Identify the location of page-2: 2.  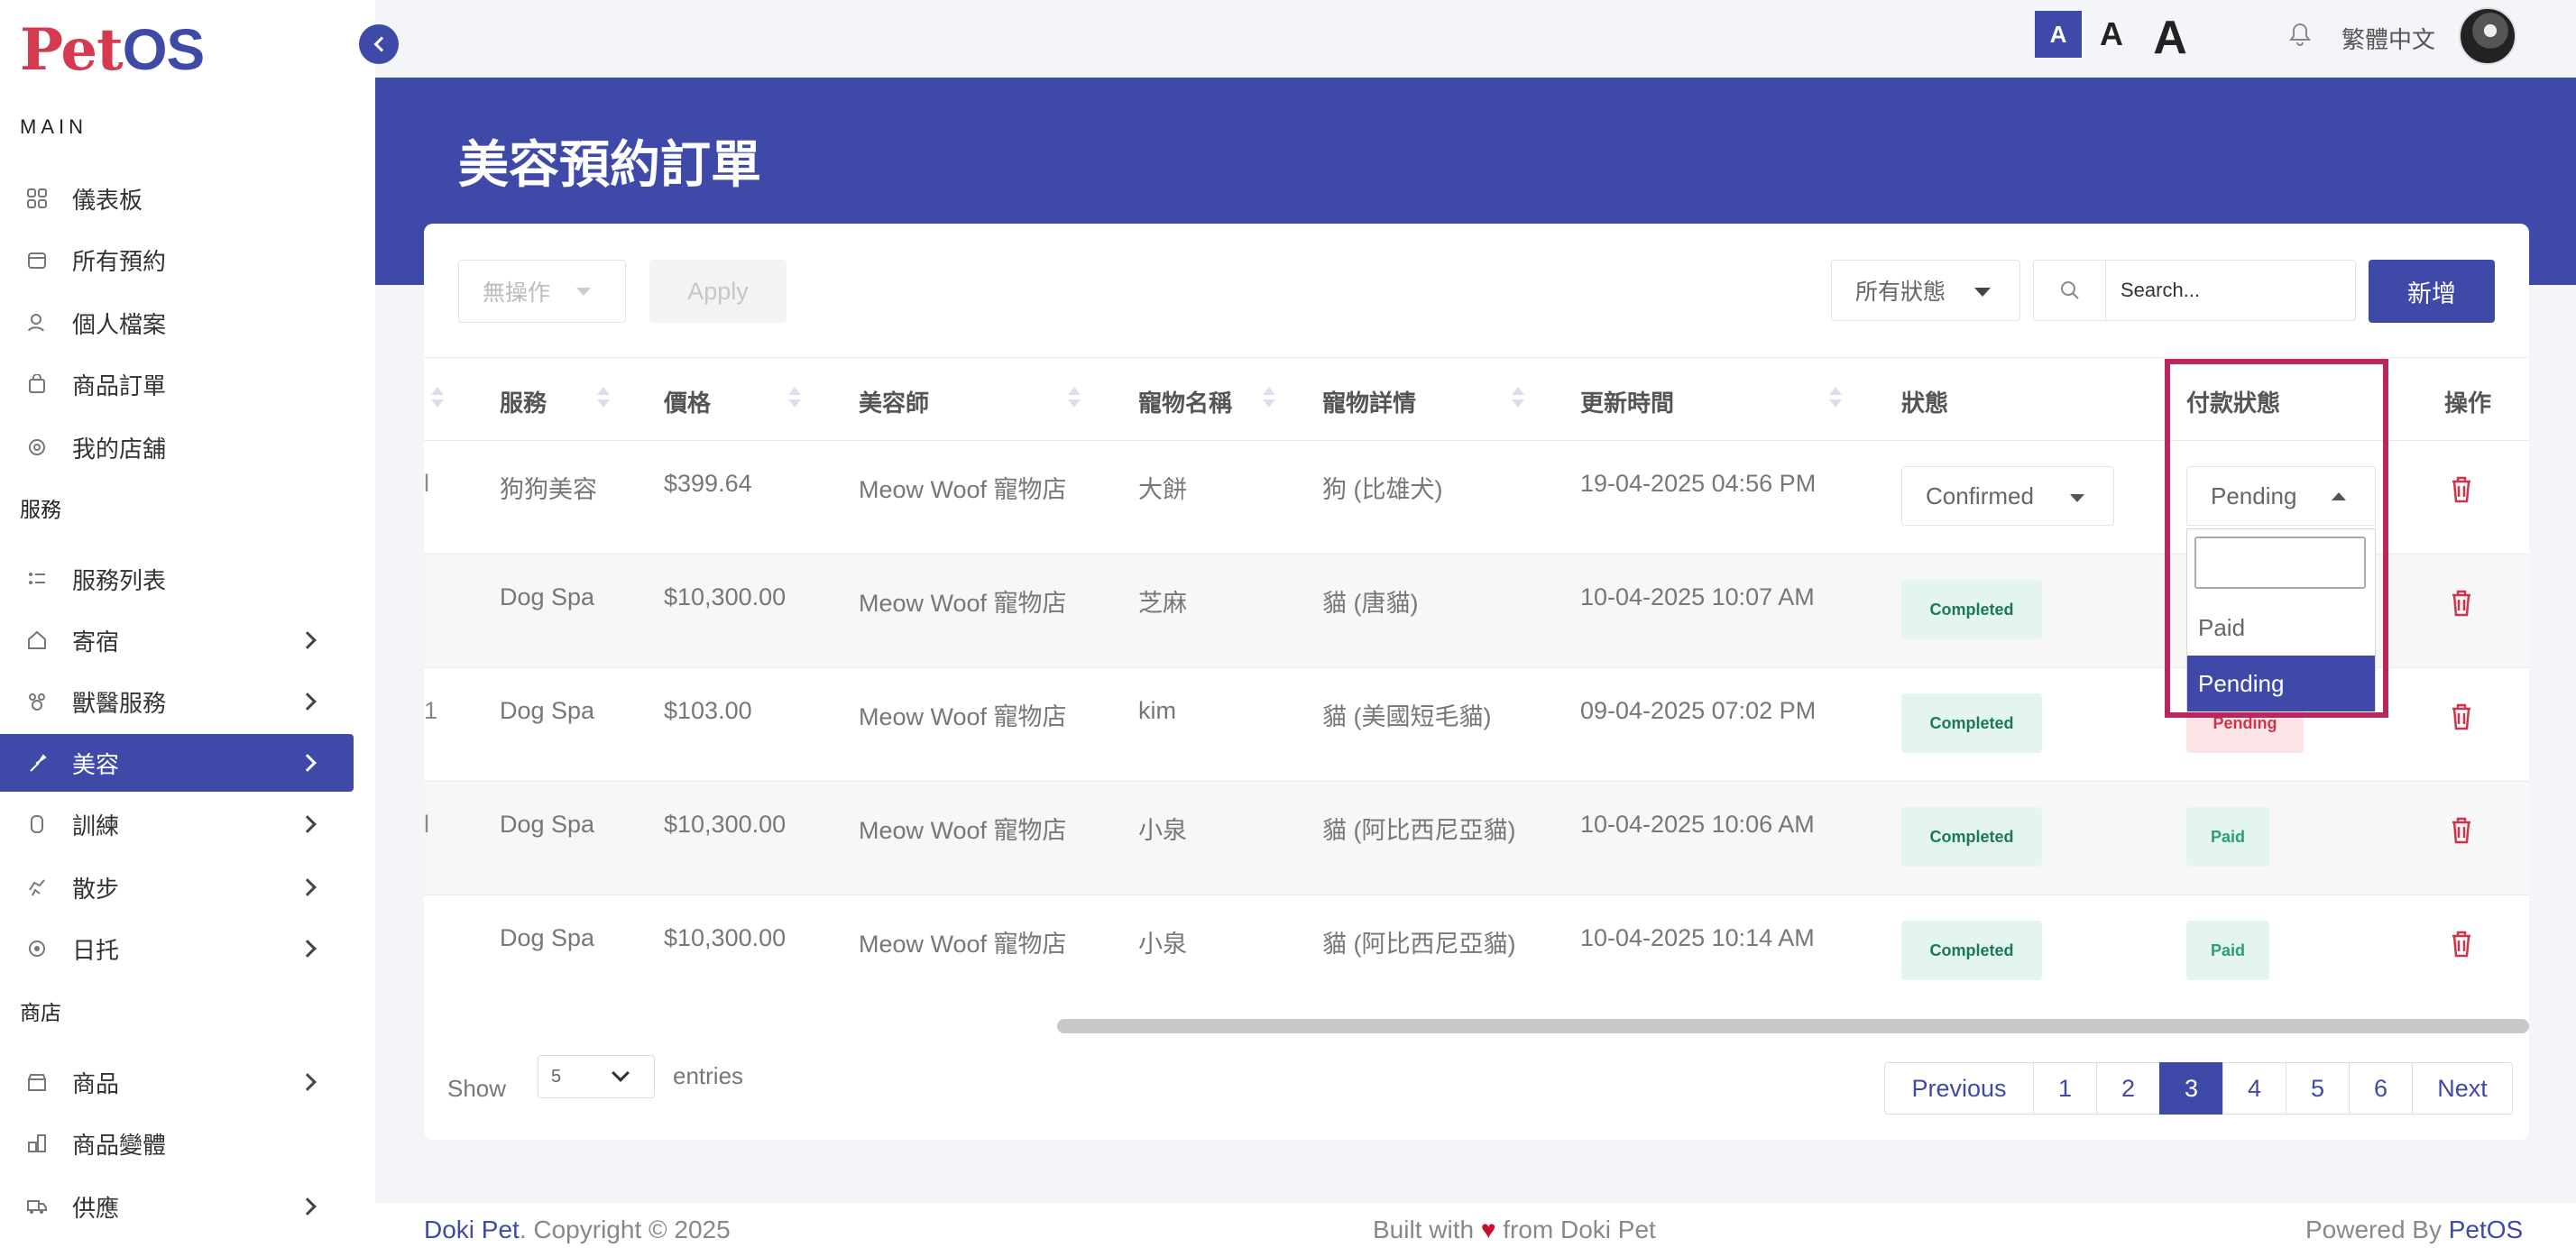
(2128, 1088).